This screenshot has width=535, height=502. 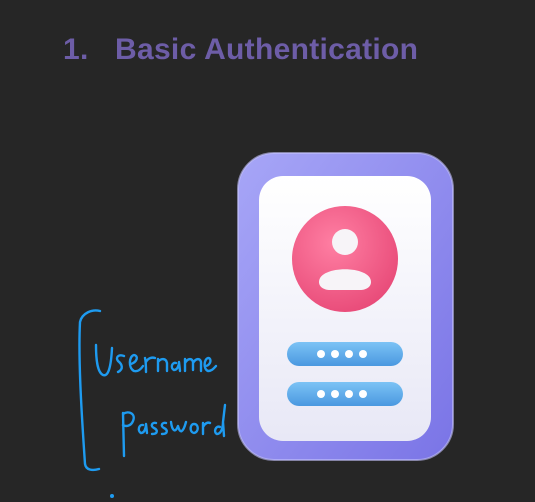 I want to click on handwritten-username, so click(x=156, y=360).